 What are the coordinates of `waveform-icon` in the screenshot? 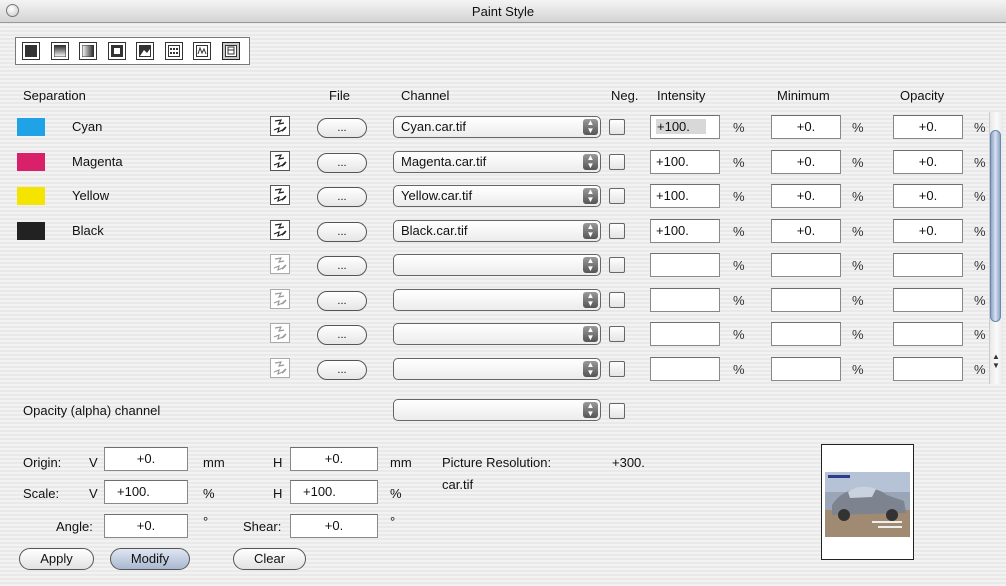 It's located at (202, 51).